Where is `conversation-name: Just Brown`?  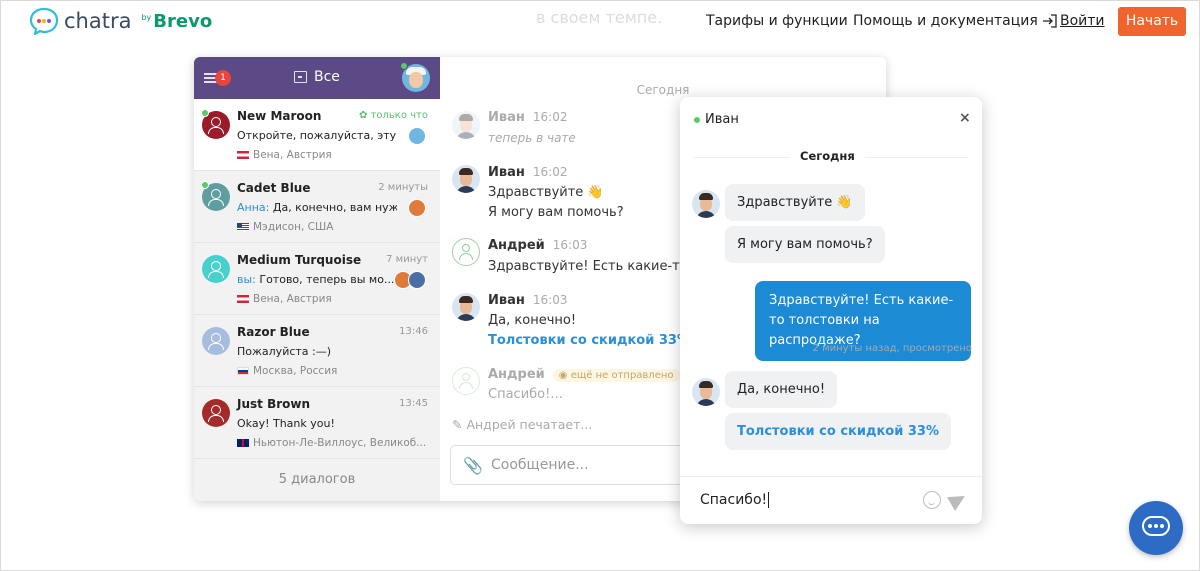 conversation-name: Just Brown is located at coordinates (274, 404).